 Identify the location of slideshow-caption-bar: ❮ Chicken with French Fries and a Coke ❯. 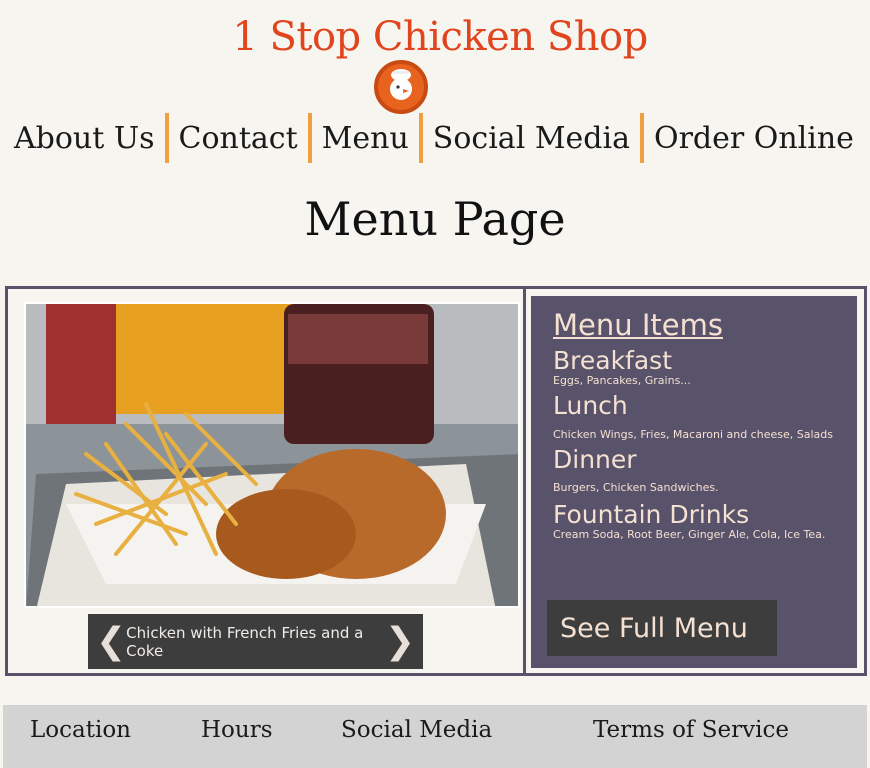
(255, 641).